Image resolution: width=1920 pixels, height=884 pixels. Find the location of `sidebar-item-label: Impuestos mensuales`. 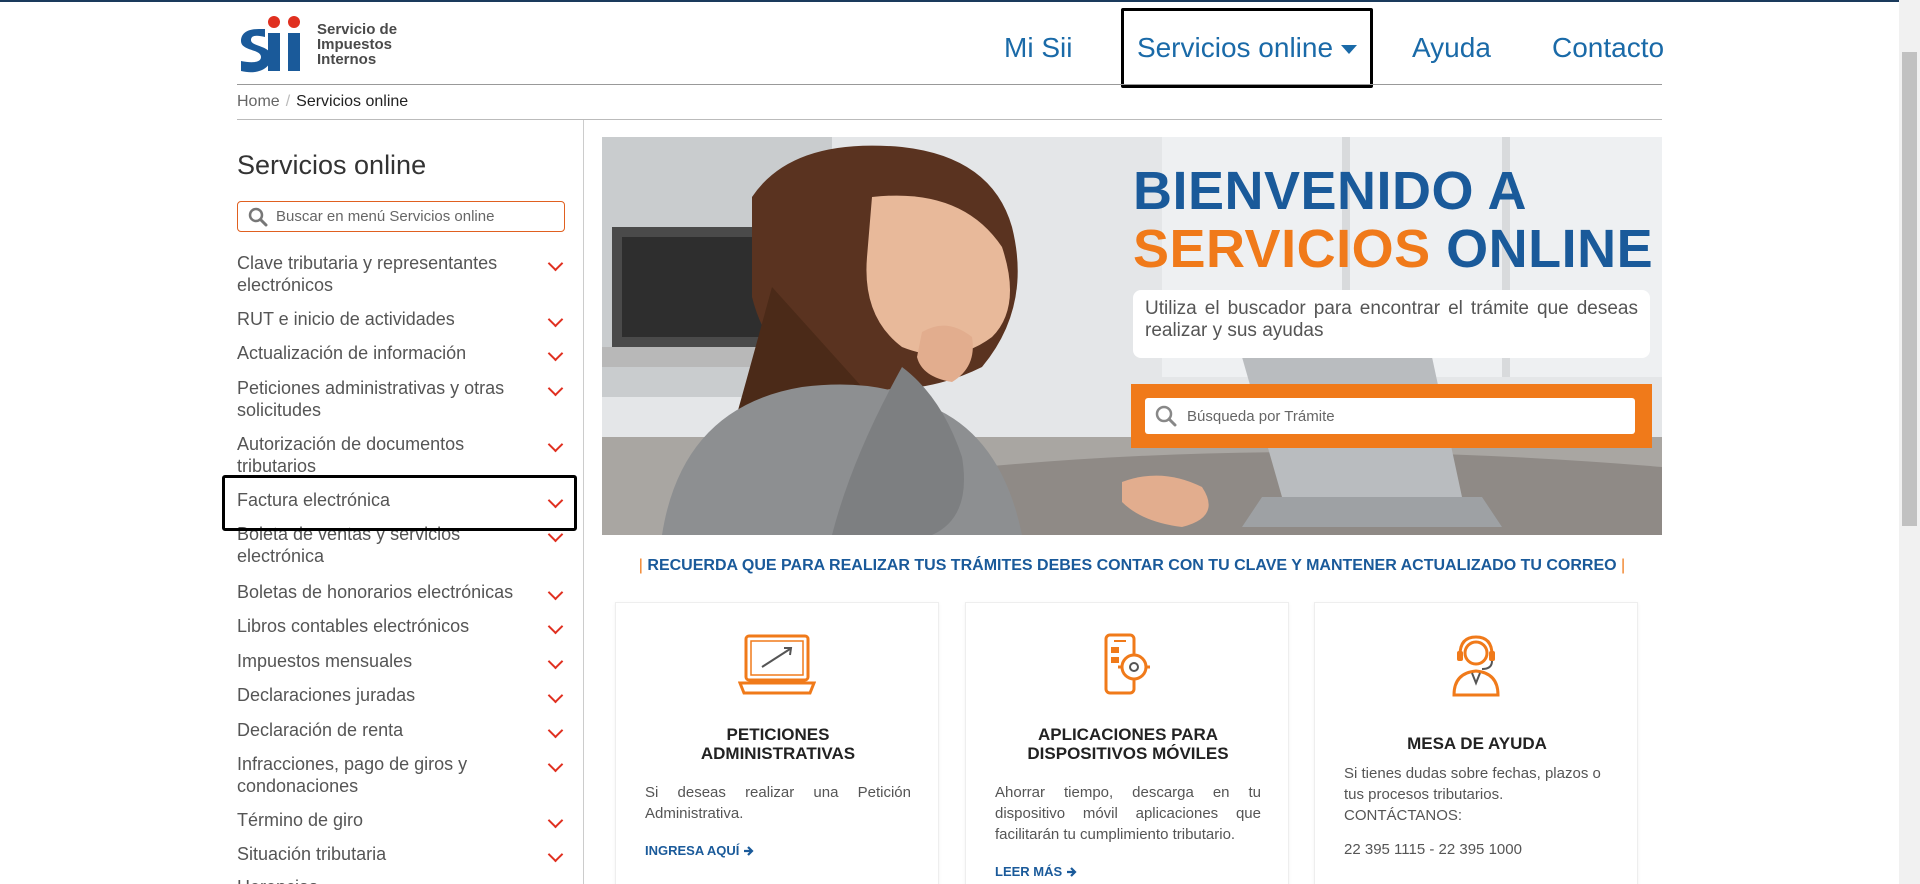

sidebar-item-label: Impuestos mensuales is located at coordinates (325, 661).